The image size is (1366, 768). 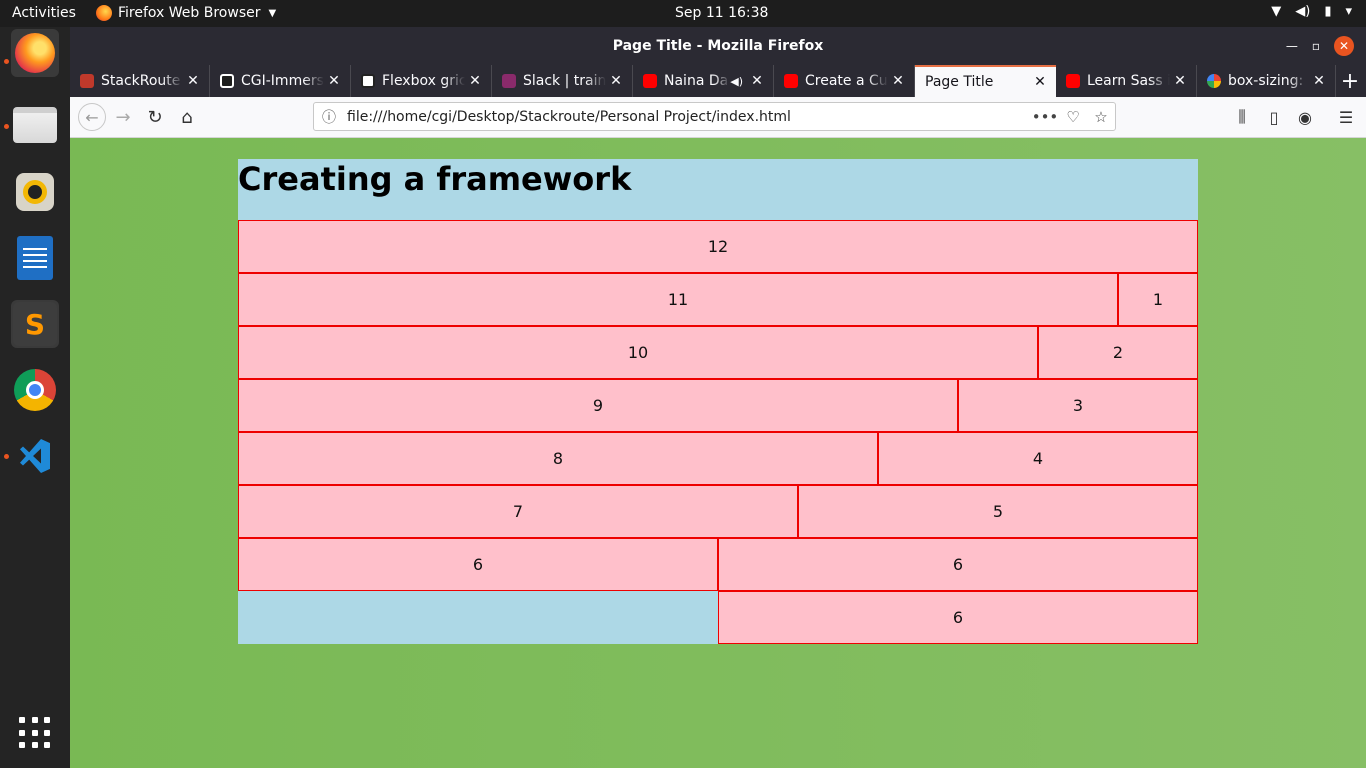 I want to click on app-menu: Firefox Web Browser ▼, so click(x=186, y=13).